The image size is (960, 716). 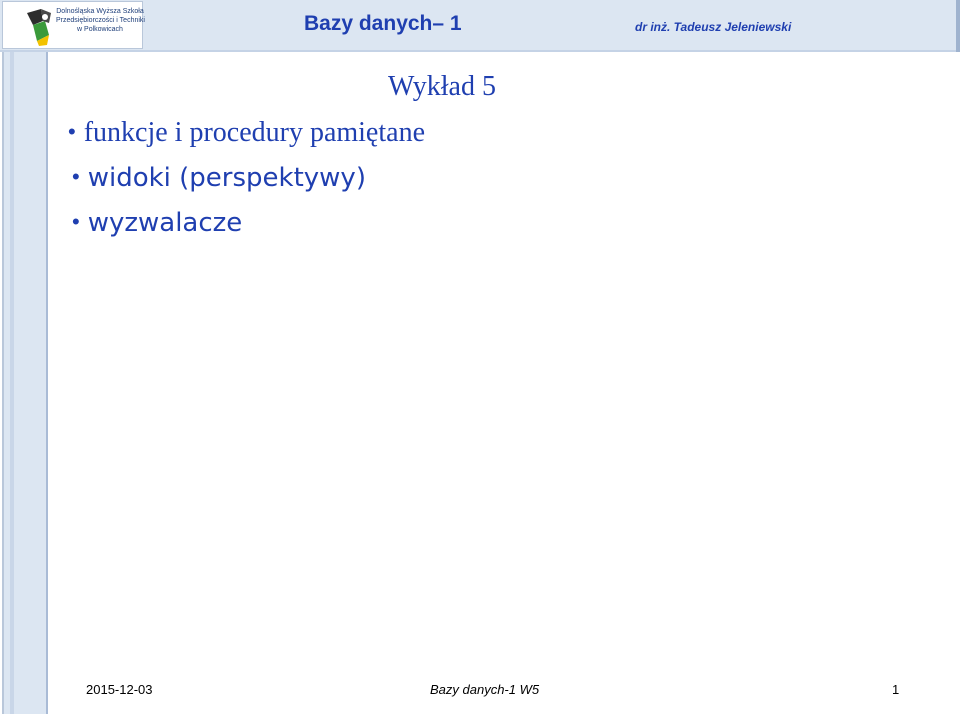 I want to click on course-title: Bazy danych– 1, so click(x=383, y=23).